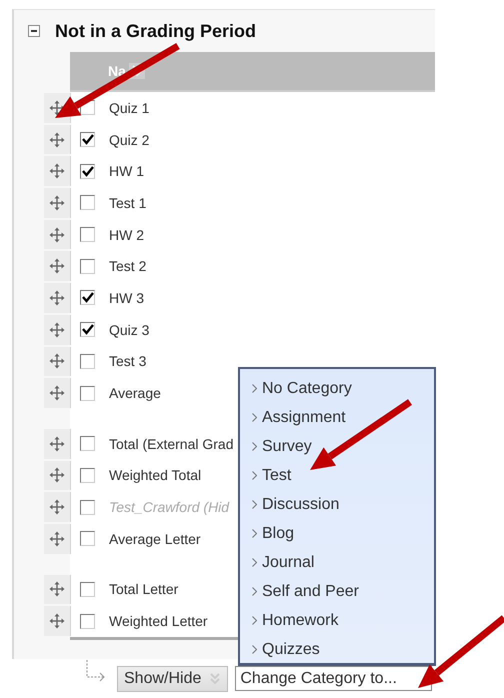 The height and width of the screenshot is (698, 504). Describe the element at coordinates (288, 563) in the screenshot. I see `menu-item: Journal` at that location.